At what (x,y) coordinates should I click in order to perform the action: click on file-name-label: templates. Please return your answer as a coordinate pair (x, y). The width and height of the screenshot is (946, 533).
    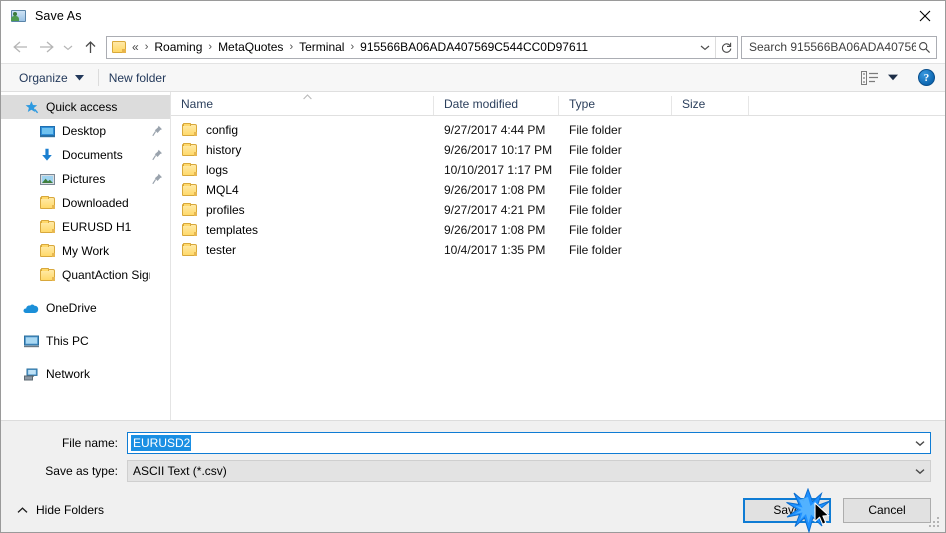
    Looking at the image, I should click on (232, 230).